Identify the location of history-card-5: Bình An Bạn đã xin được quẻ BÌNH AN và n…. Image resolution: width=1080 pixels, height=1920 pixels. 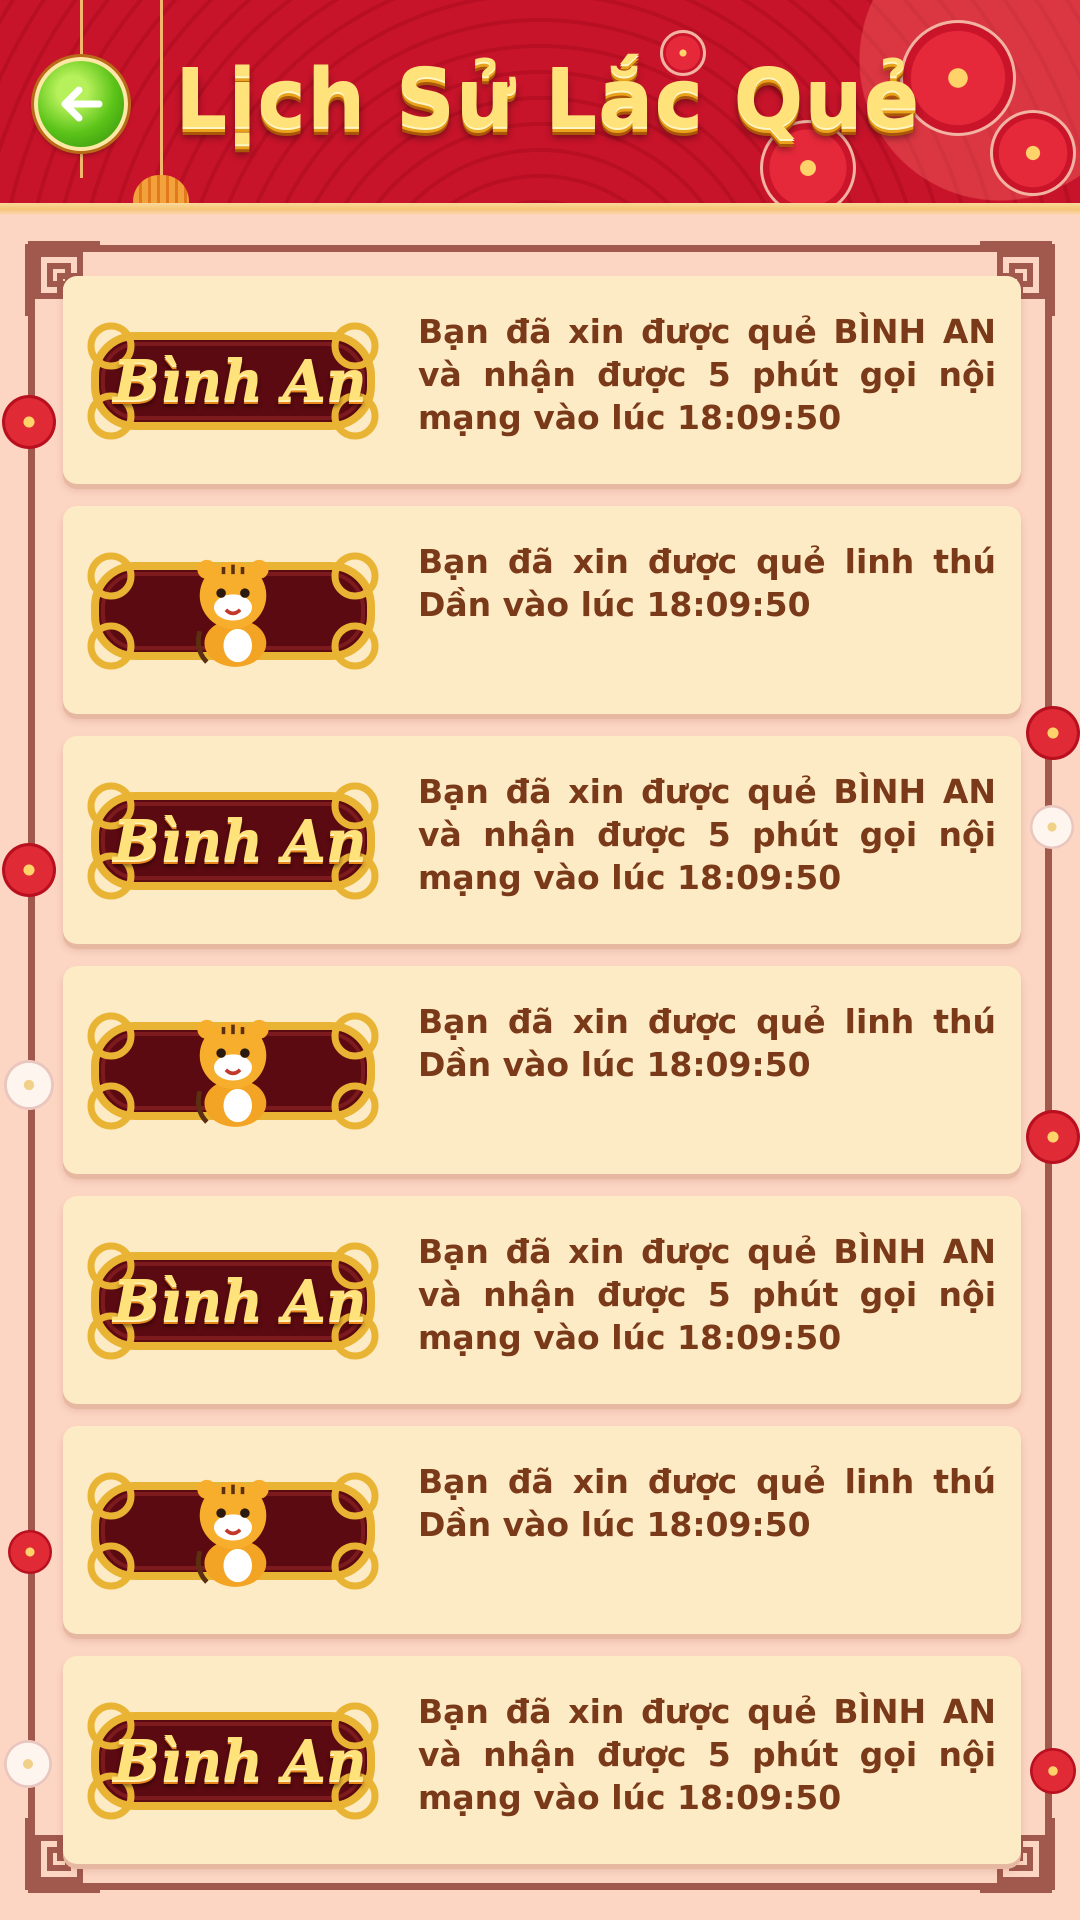
(542, 1300).